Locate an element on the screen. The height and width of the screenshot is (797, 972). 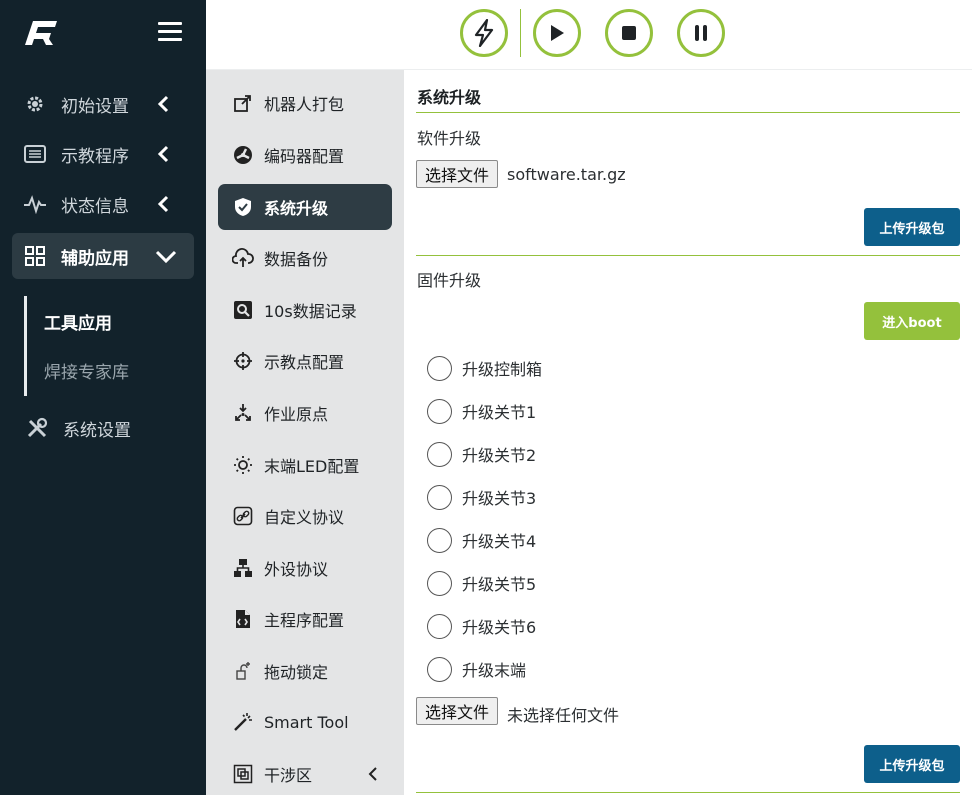
radio-upgrade-joint-6: 升级关节6 is located at coordinates (481, 626).